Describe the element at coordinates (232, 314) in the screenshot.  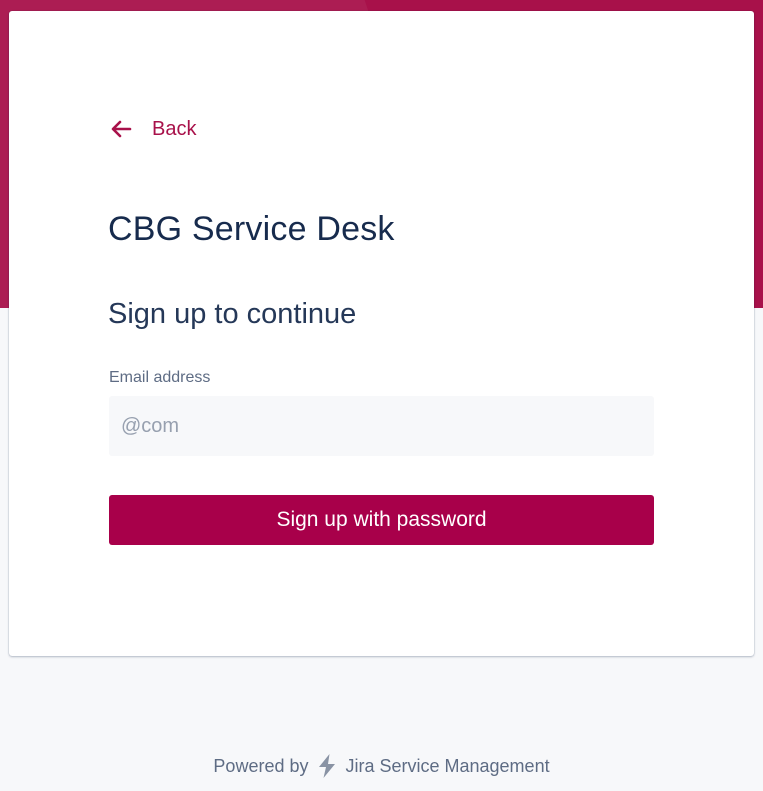
I see `signup-heading: Sign up to continue` at that location.